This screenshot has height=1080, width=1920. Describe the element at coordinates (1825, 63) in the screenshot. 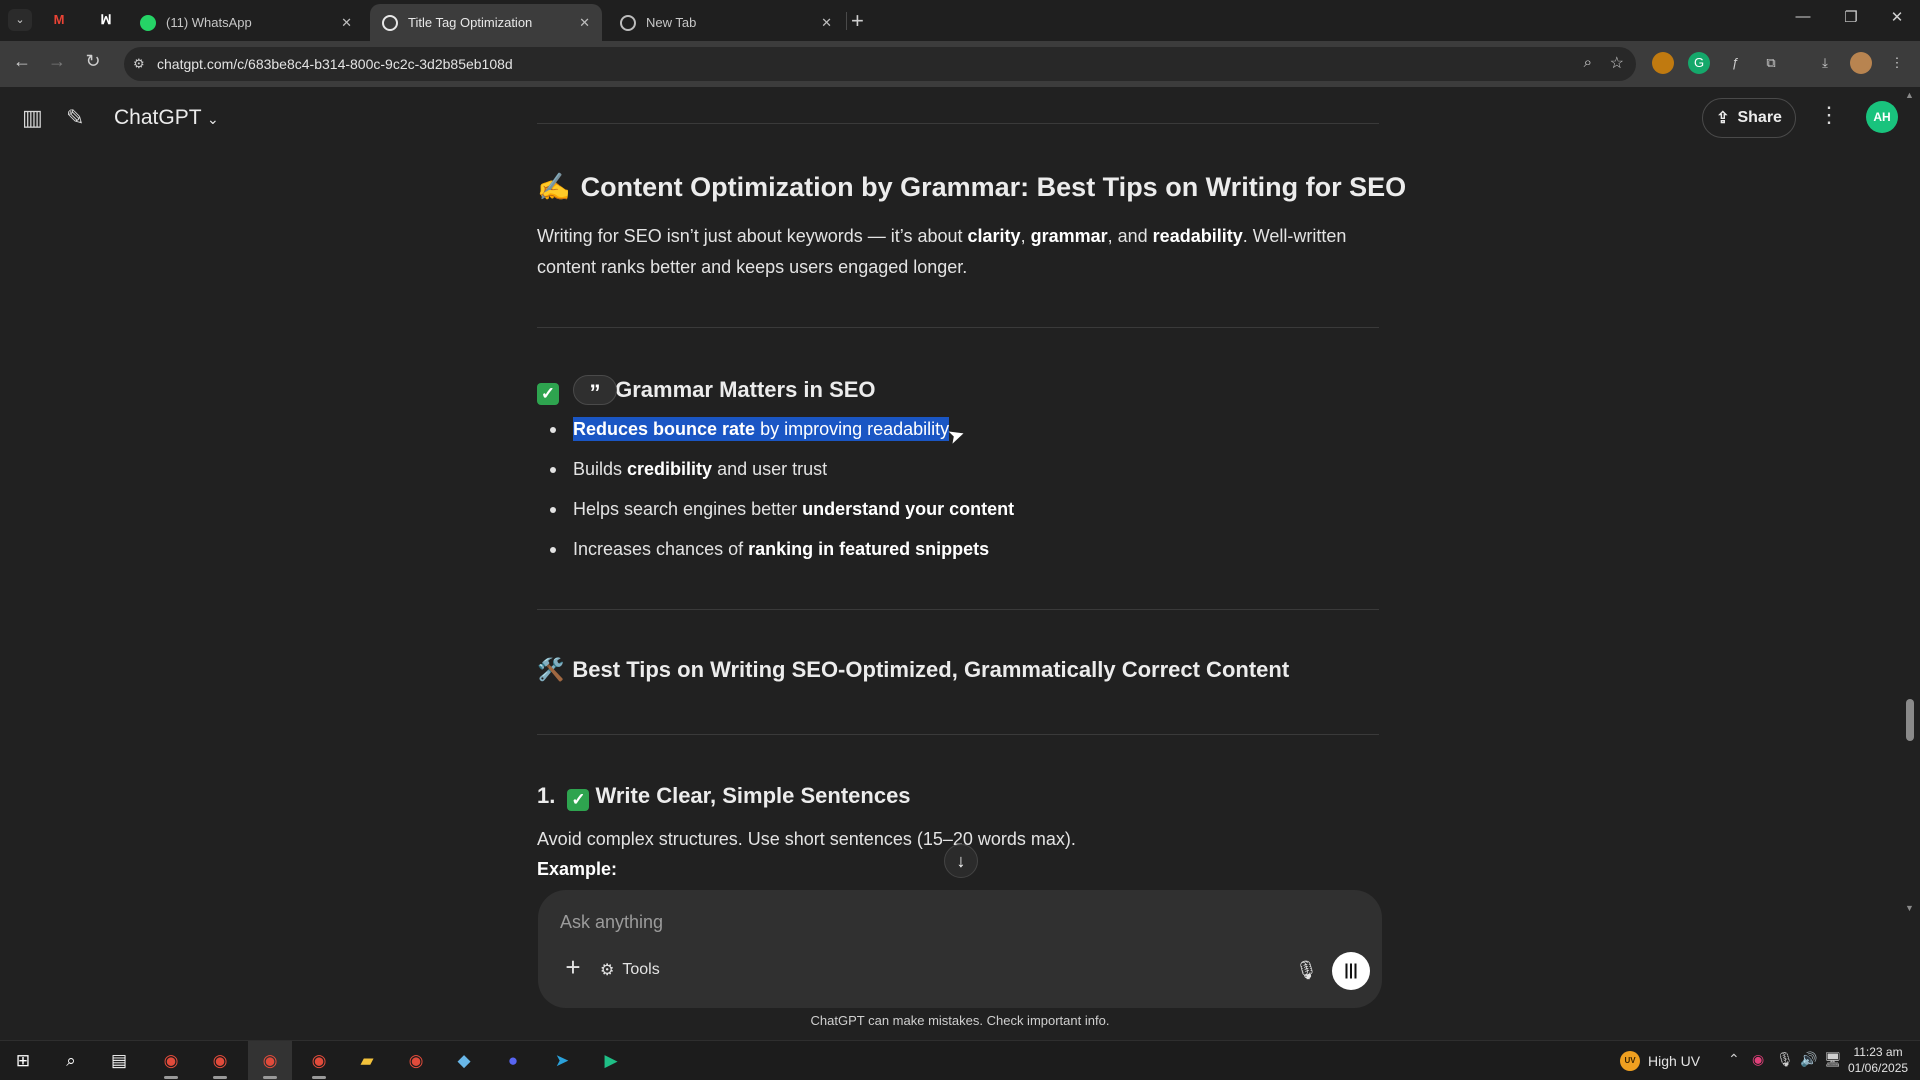

I see `downloads-icon: ⤓` at that location.